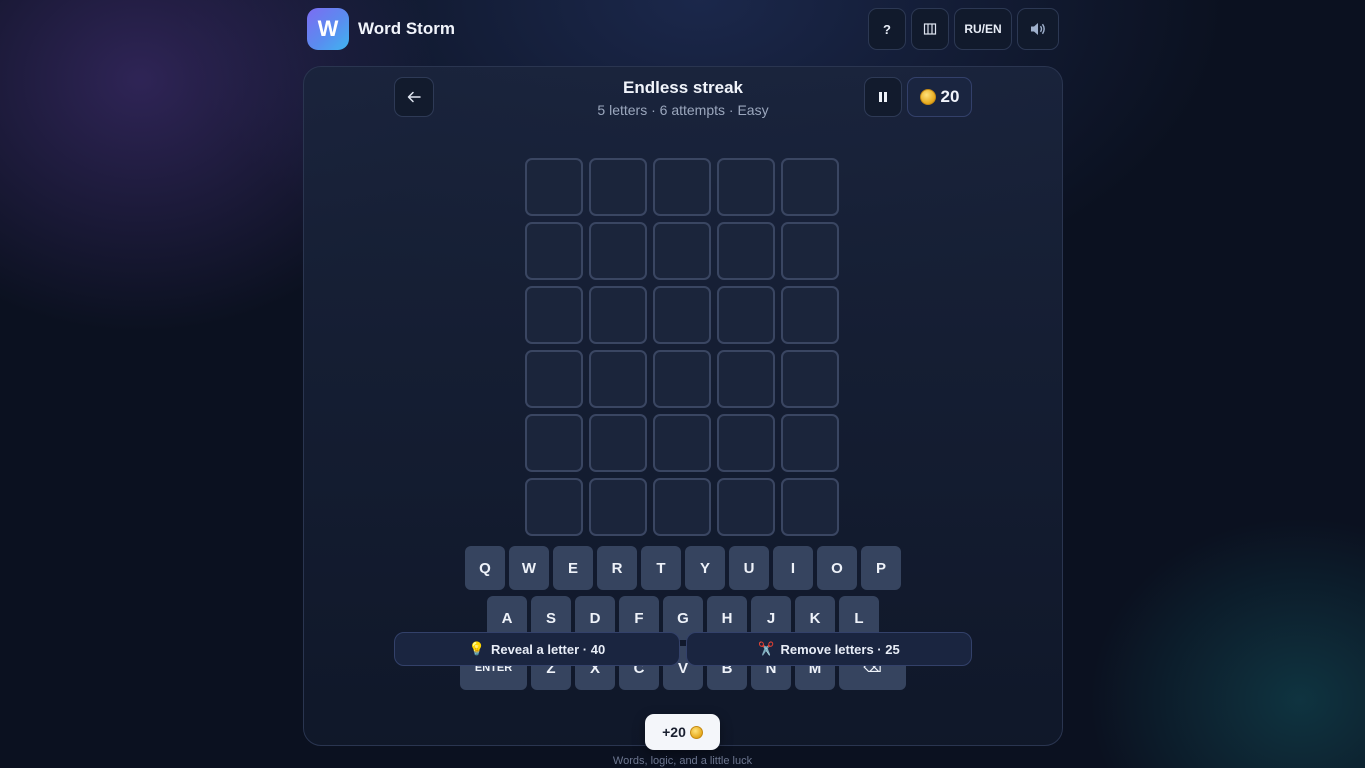 This screenshot has height=768, width=1365. I want to click on footer-tagline: Words, logic, and a little luck, so click(682, 761).